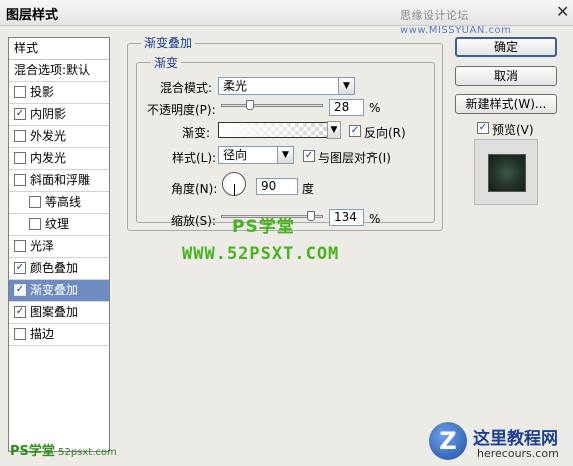 The image size is (573, 466). Describe the element at coordinates (256, 155) in the screenshot. I see `style-select: 径向 ▼` at that location.